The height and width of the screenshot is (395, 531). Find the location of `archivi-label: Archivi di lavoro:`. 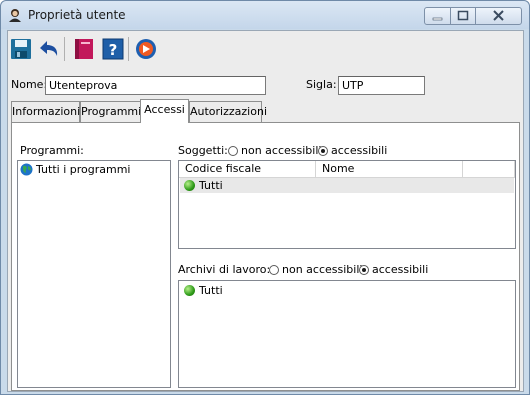

archivi-label: Archivi di lavoro: is located at coordinates (224, 269).